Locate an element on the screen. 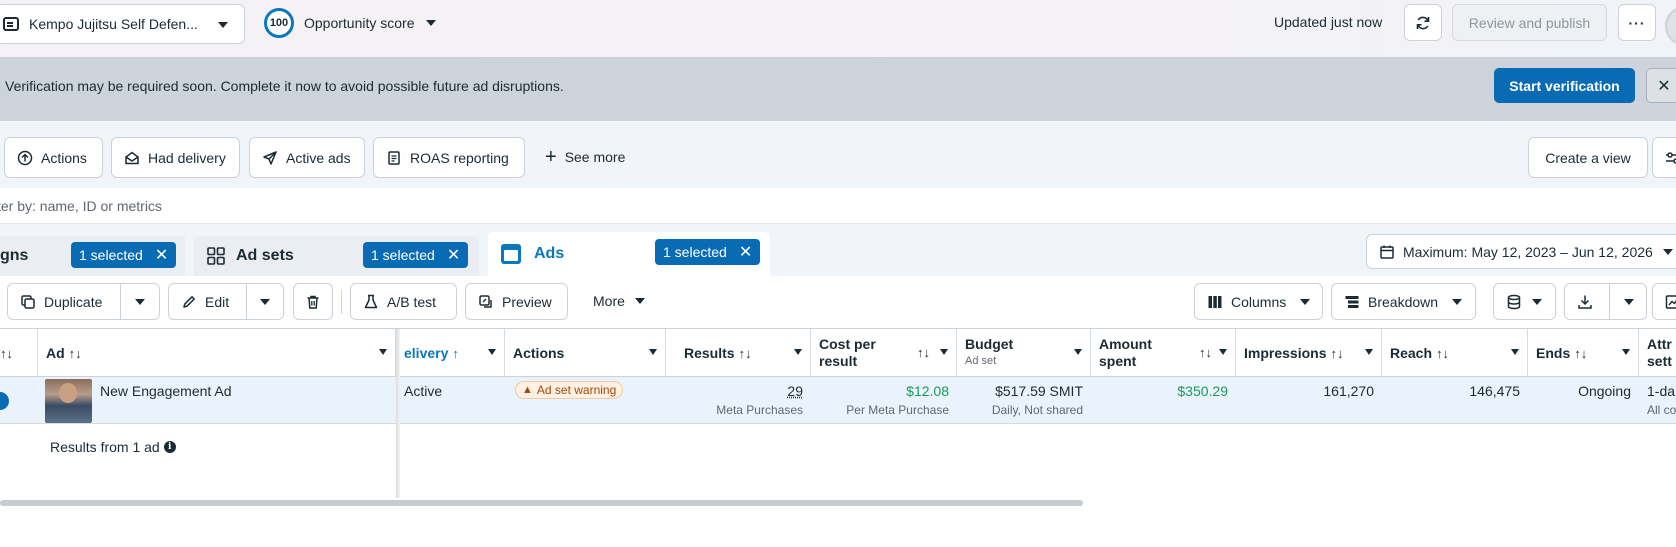 The image size is (1676, 547). adsets-selected-pill: 1 selected ✕ is located at coordinates (416, 255).